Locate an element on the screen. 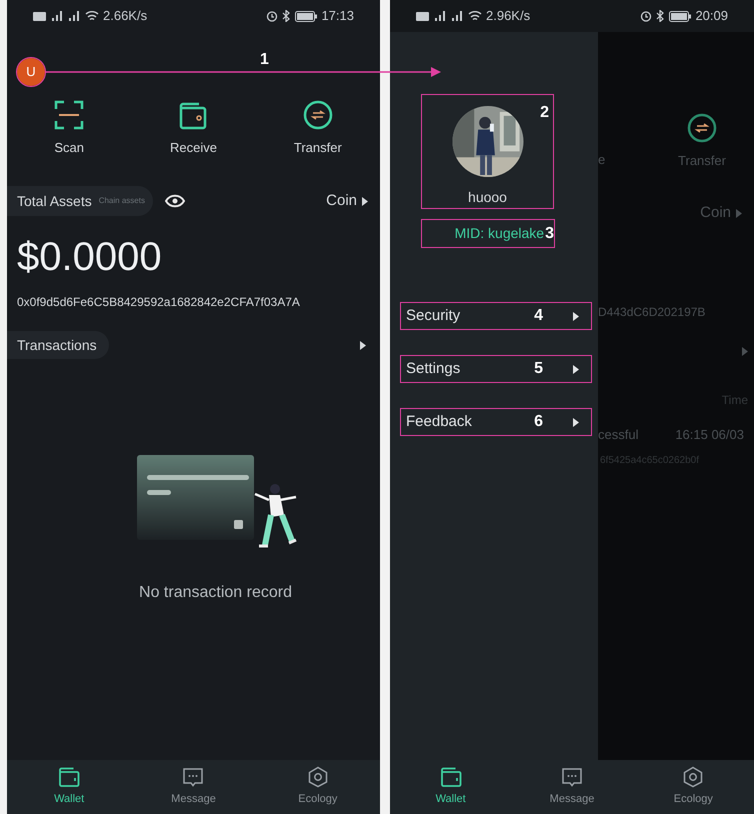  address-fragment: D443dC6D202197B is located at coordinates (652, 312).